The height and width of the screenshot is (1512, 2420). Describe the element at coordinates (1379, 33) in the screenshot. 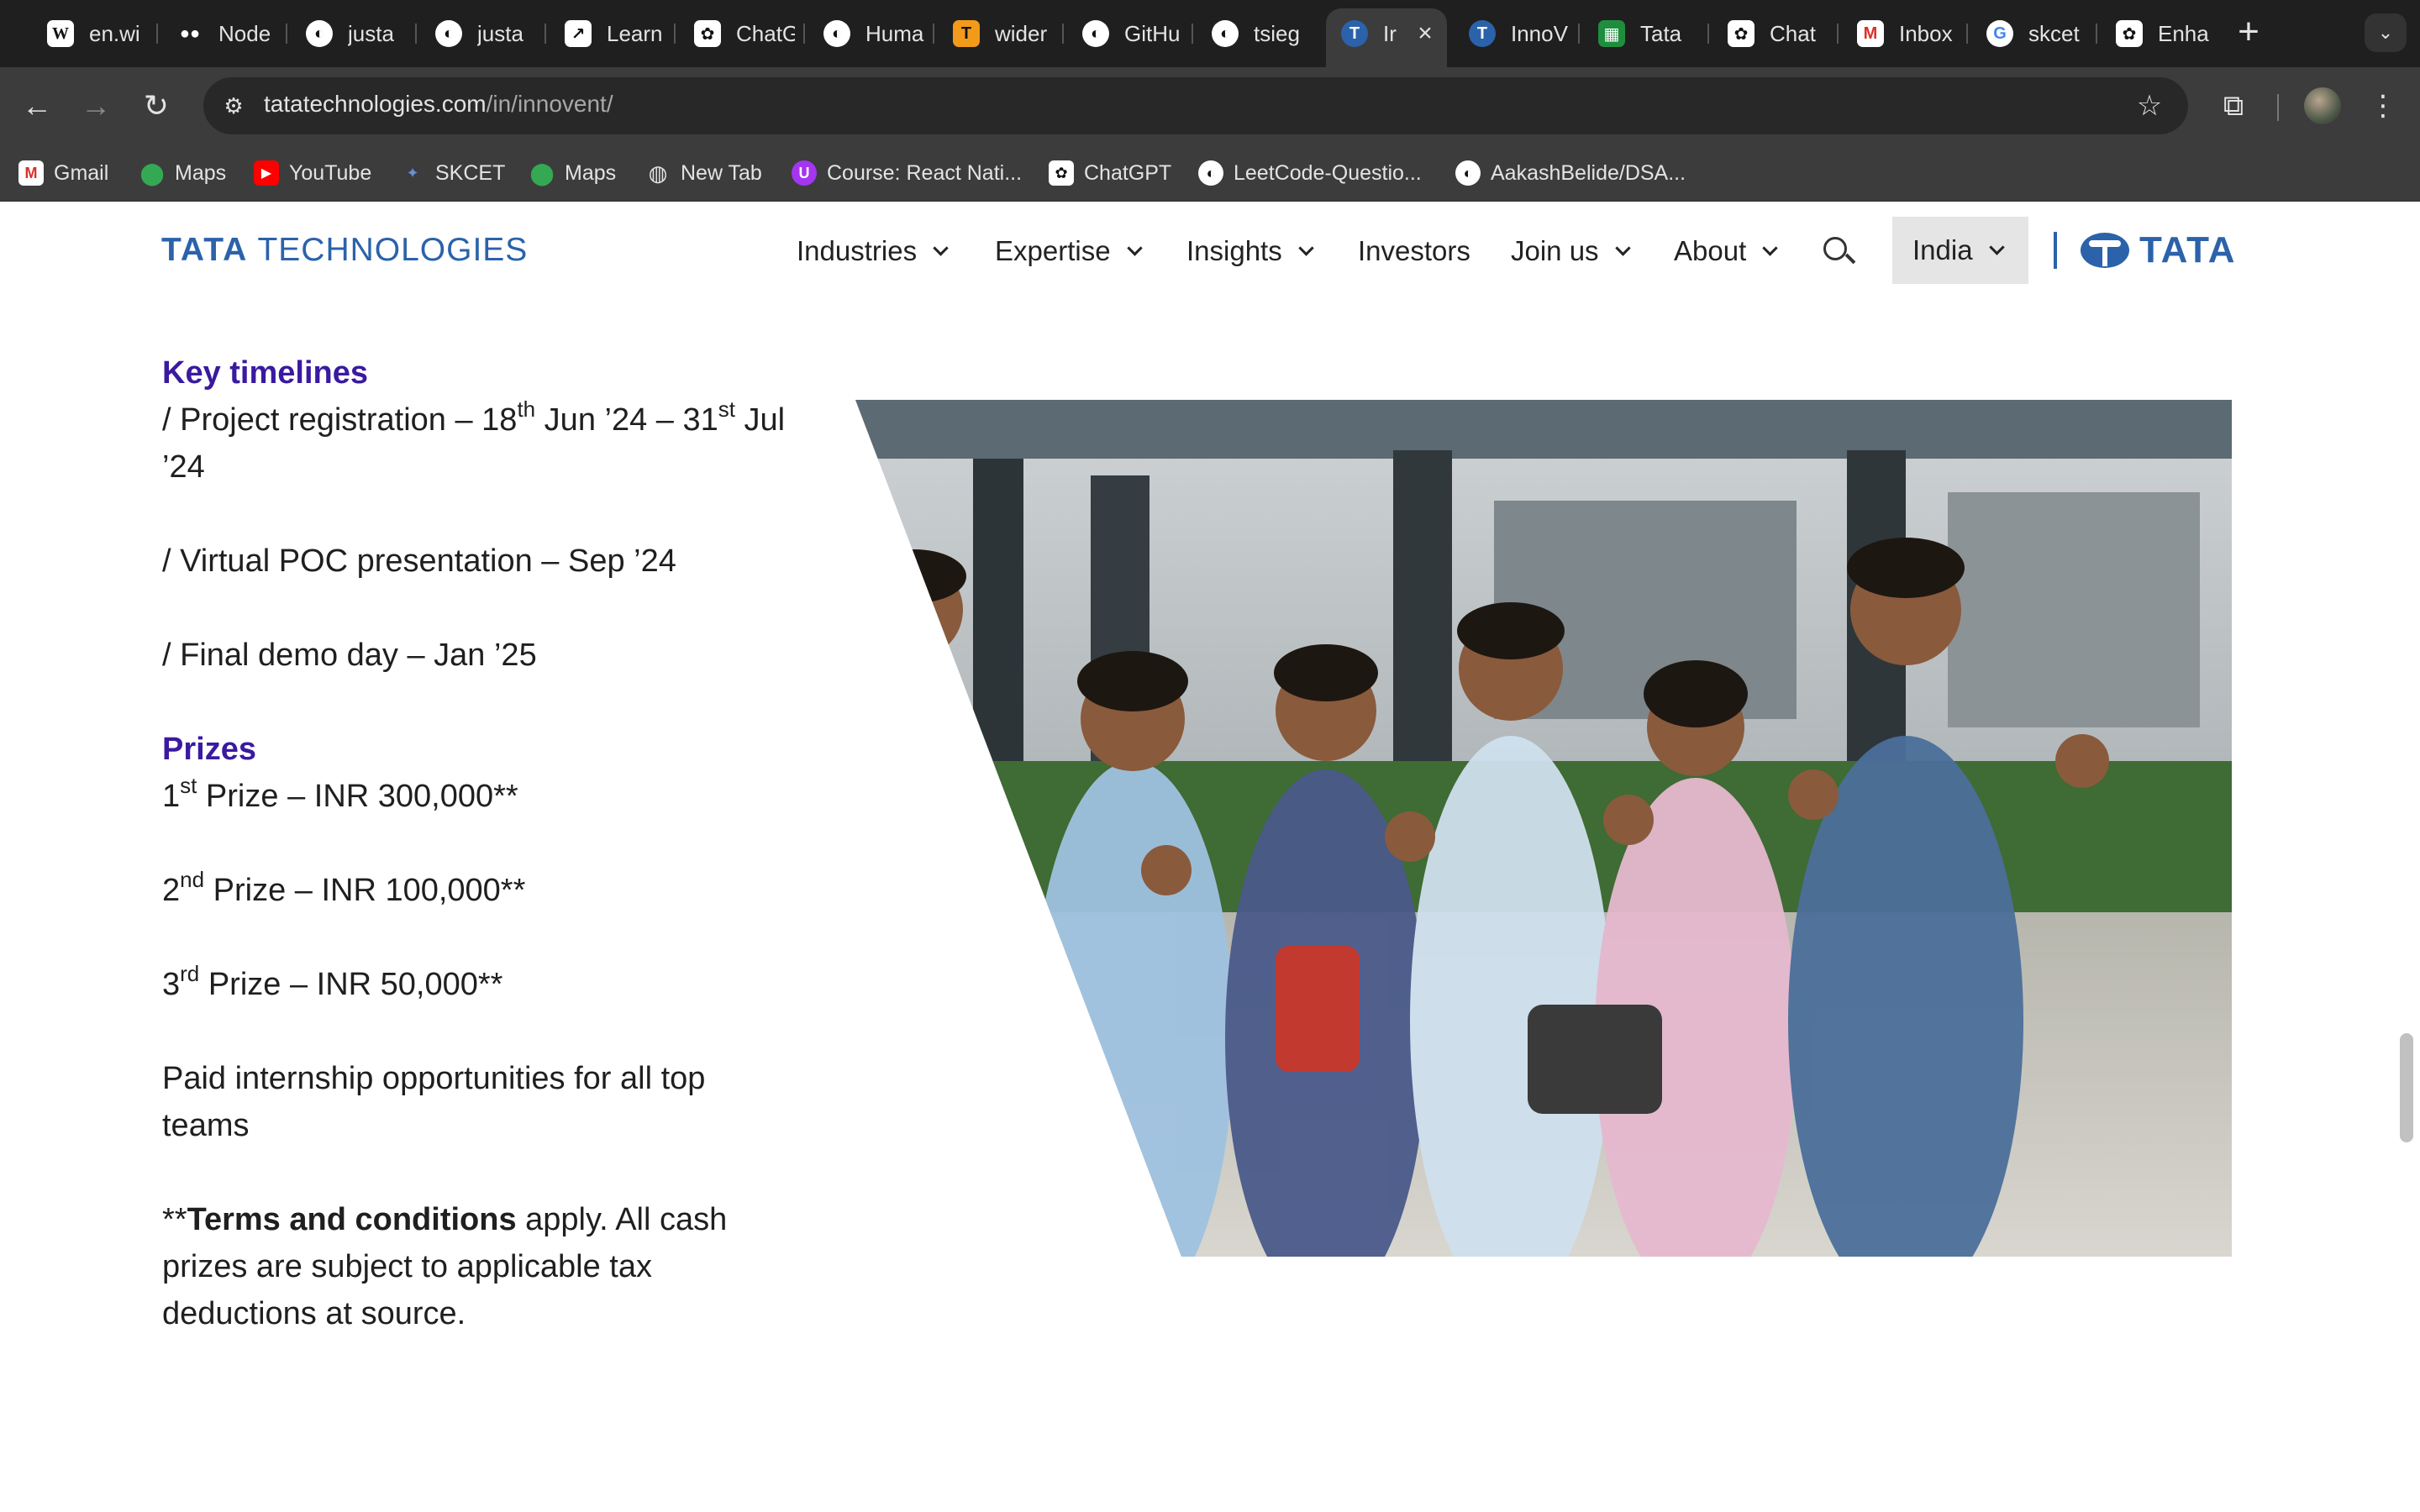

I see `tab-active: T Ir` at that location.